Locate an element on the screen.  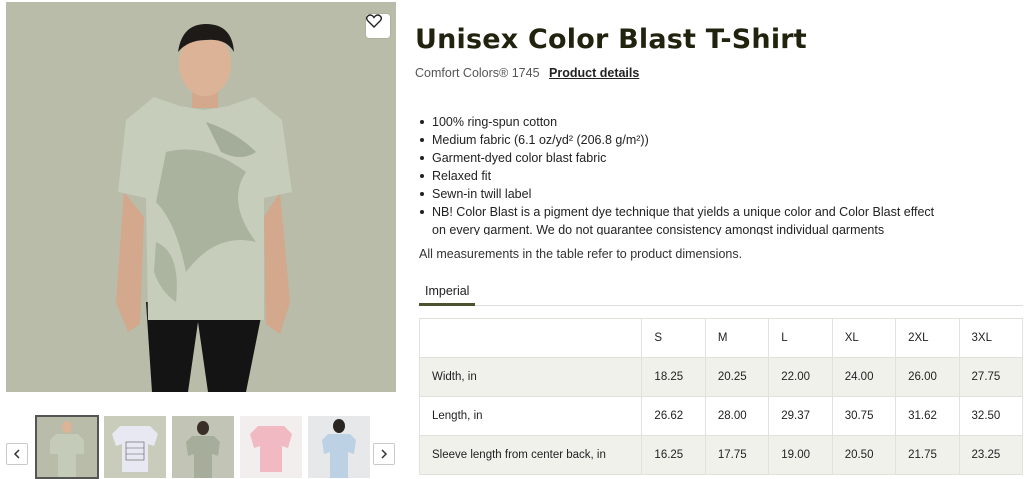
table-cell: 29.37 is located at coordinates (800, 416).